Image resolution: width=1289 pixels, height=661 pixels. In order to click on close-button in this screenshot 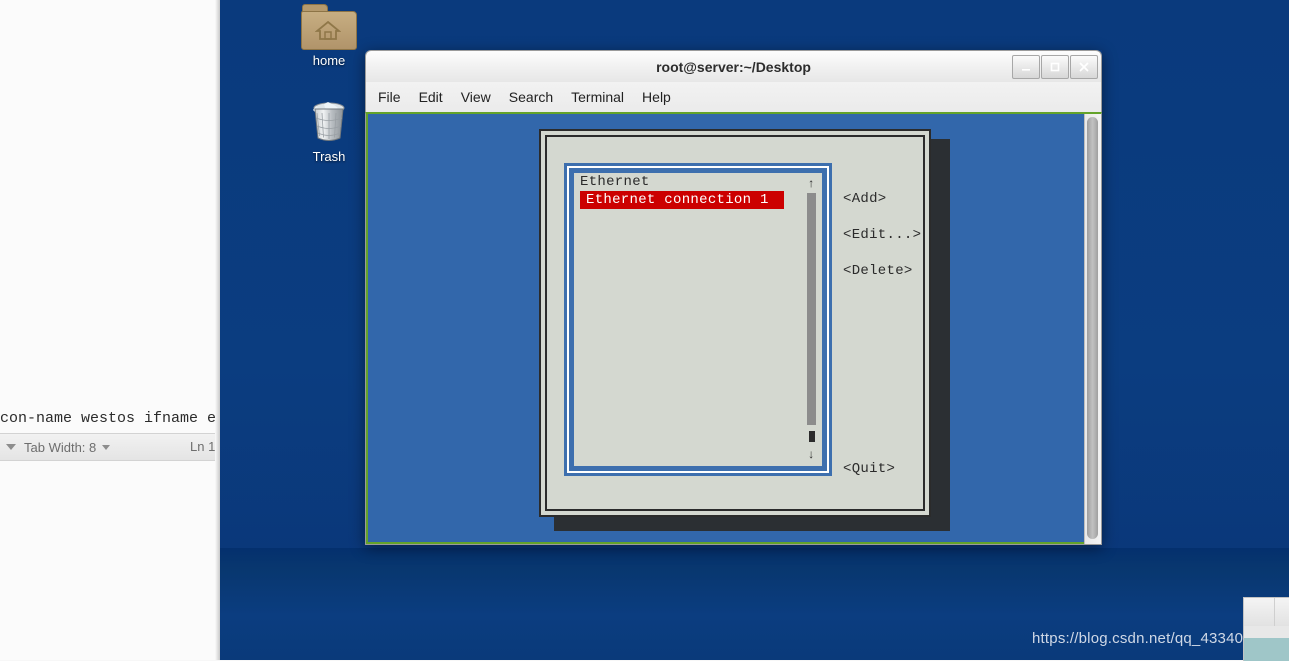, I will do `click(1084, 67)`.